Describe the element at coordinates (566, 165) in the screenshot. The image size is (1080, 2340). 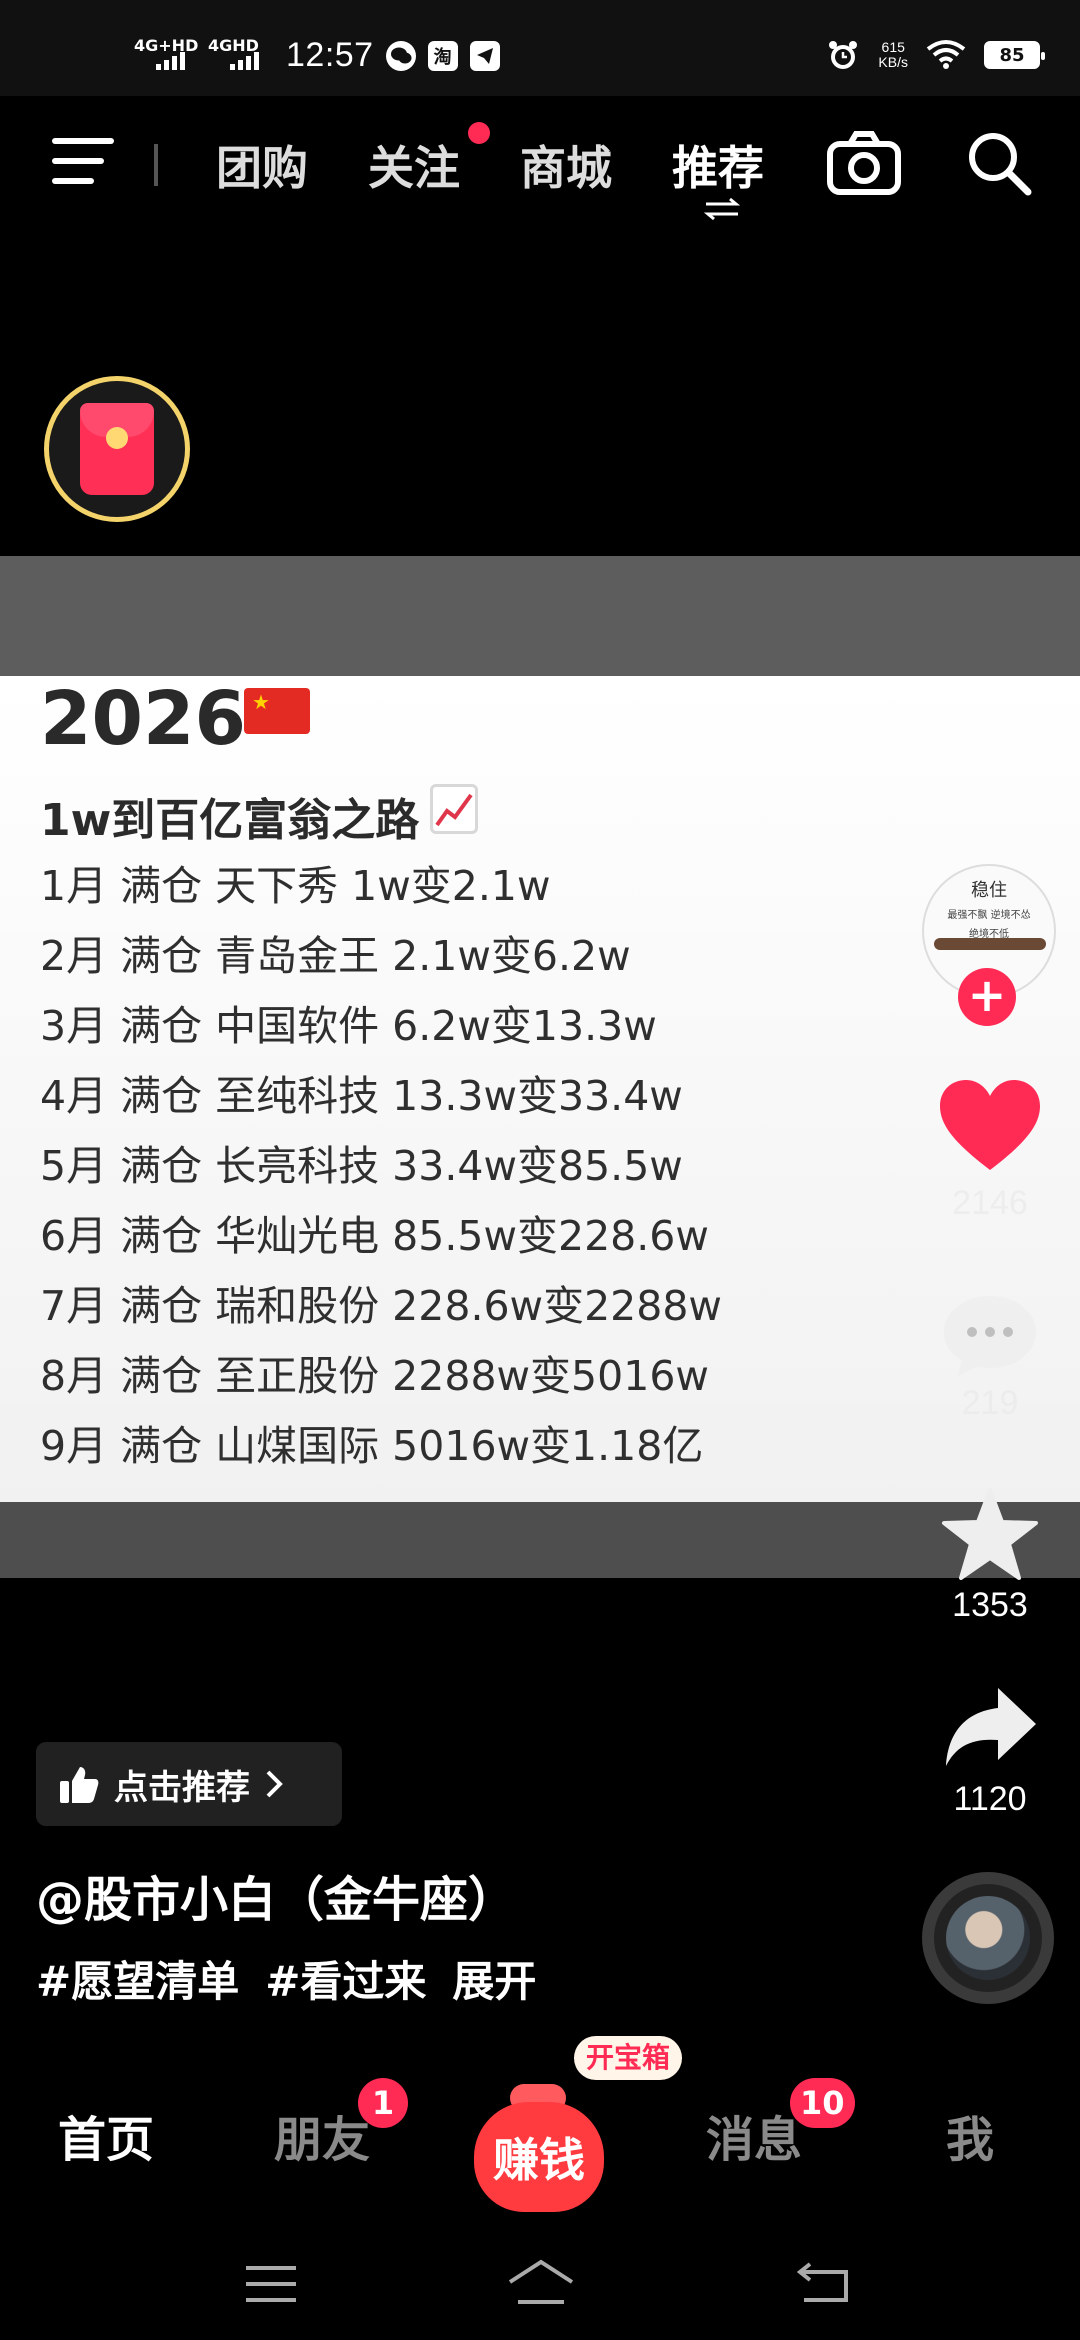
I see `tab-mall: 商城` at that location.